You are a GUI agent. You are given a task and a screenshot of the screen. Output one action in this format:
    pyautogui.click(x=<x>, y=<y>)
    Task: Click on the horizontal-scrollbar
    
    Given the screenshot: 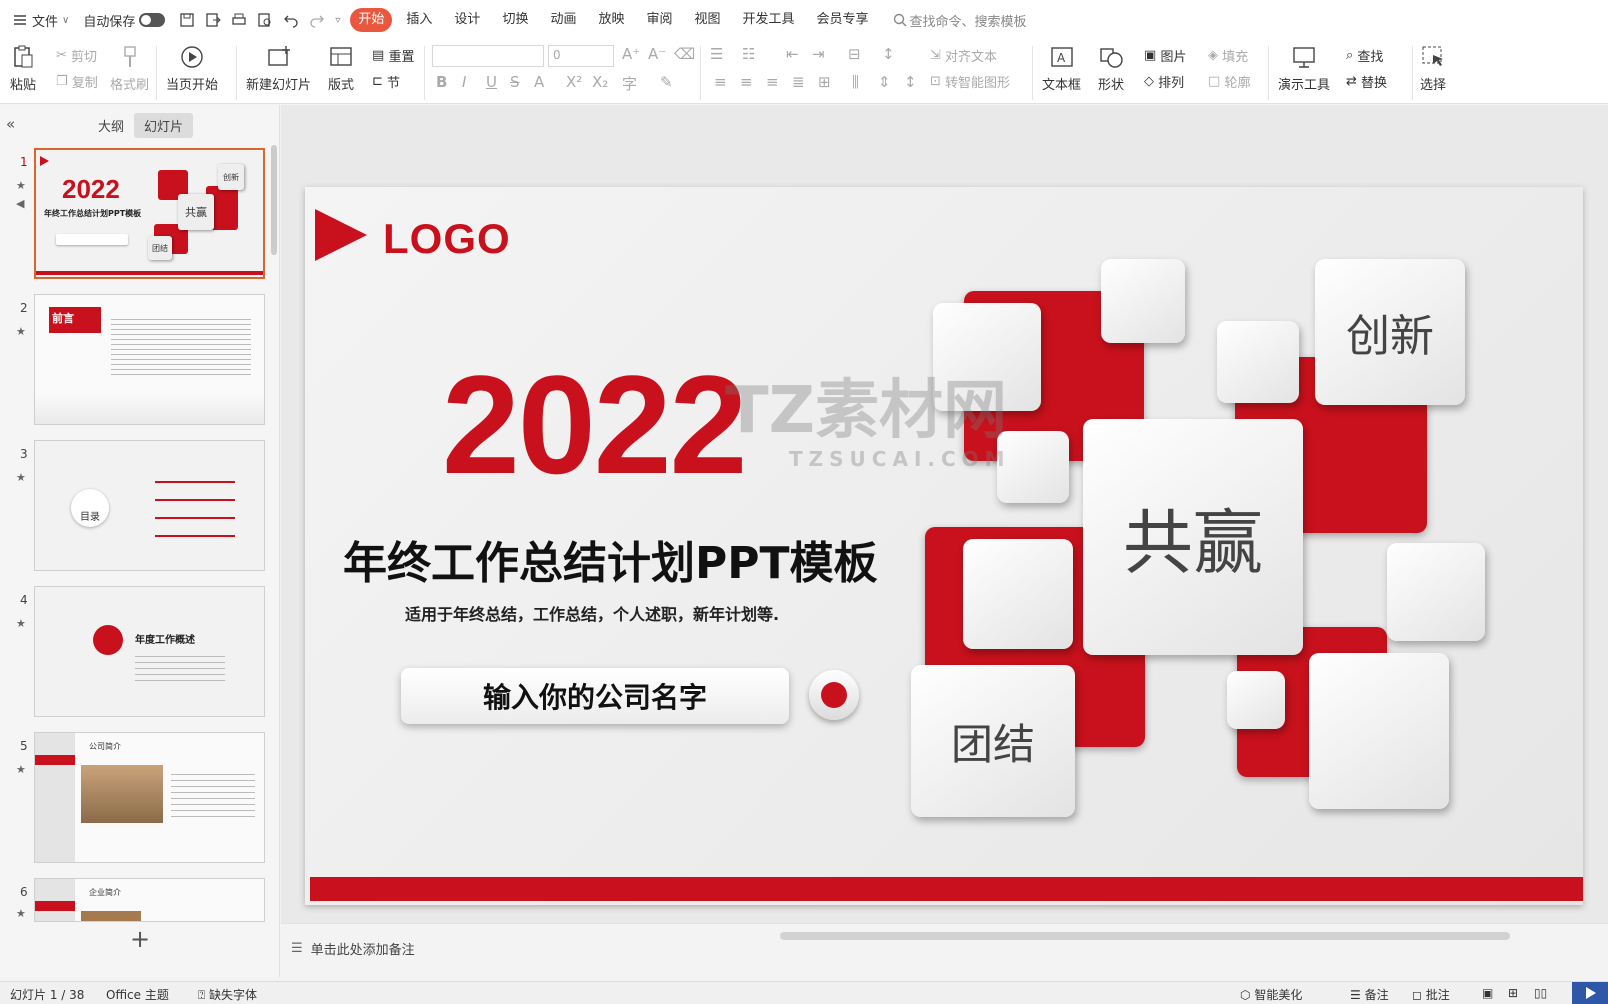 What is the action you would take?
    pyautogui.click(x=1145, y=936)
    